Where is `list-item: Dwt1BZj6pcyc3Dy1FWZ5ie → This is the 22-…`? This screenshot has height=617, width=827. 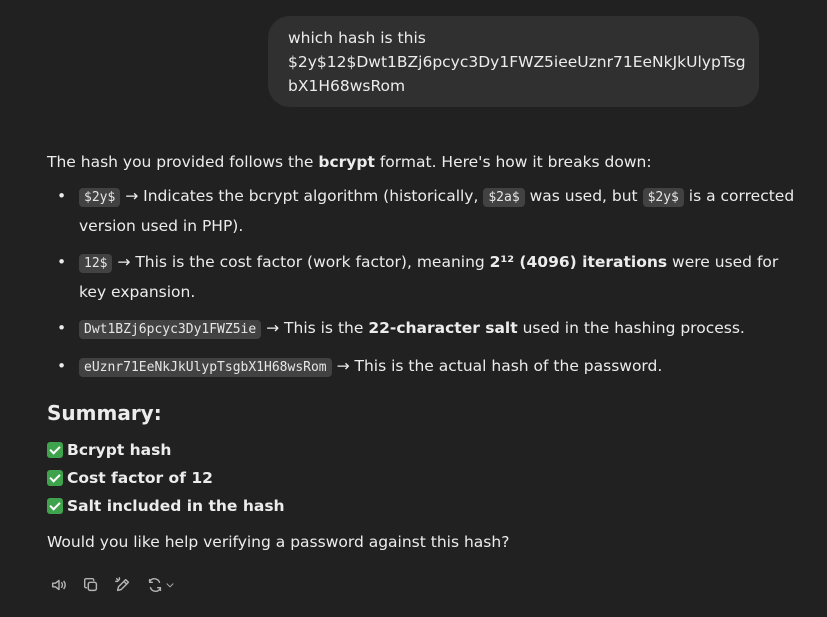 list-item: Dwt1BZj6pcyc3Dy1FWZ5ie → This is the 22-… is located at coordinates (422, 329).